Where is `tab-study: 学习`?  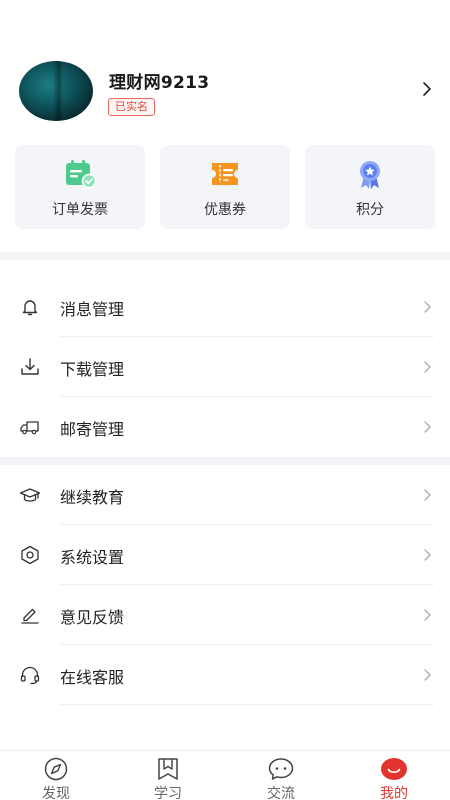
tab-study: 学习 is located at coordinates (168, 775).